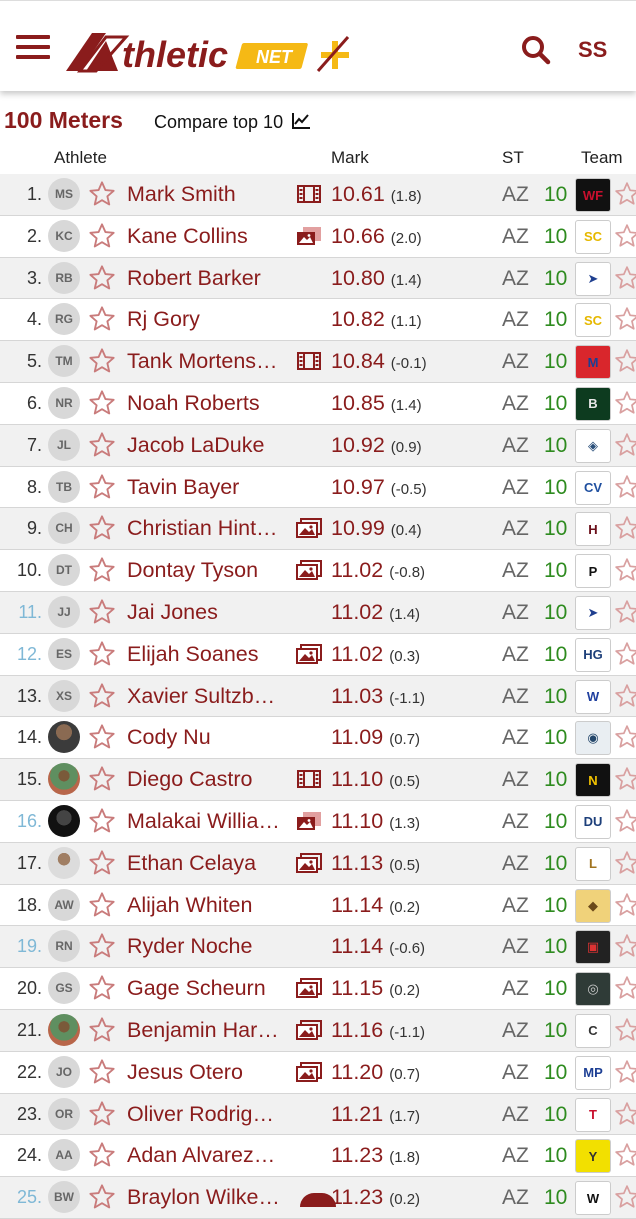 The image size is (636, 1219). What do you see at coordinates (602, 159) in the screenshot?
I see `column-header-team: Team` at bounding box center [602, 159].